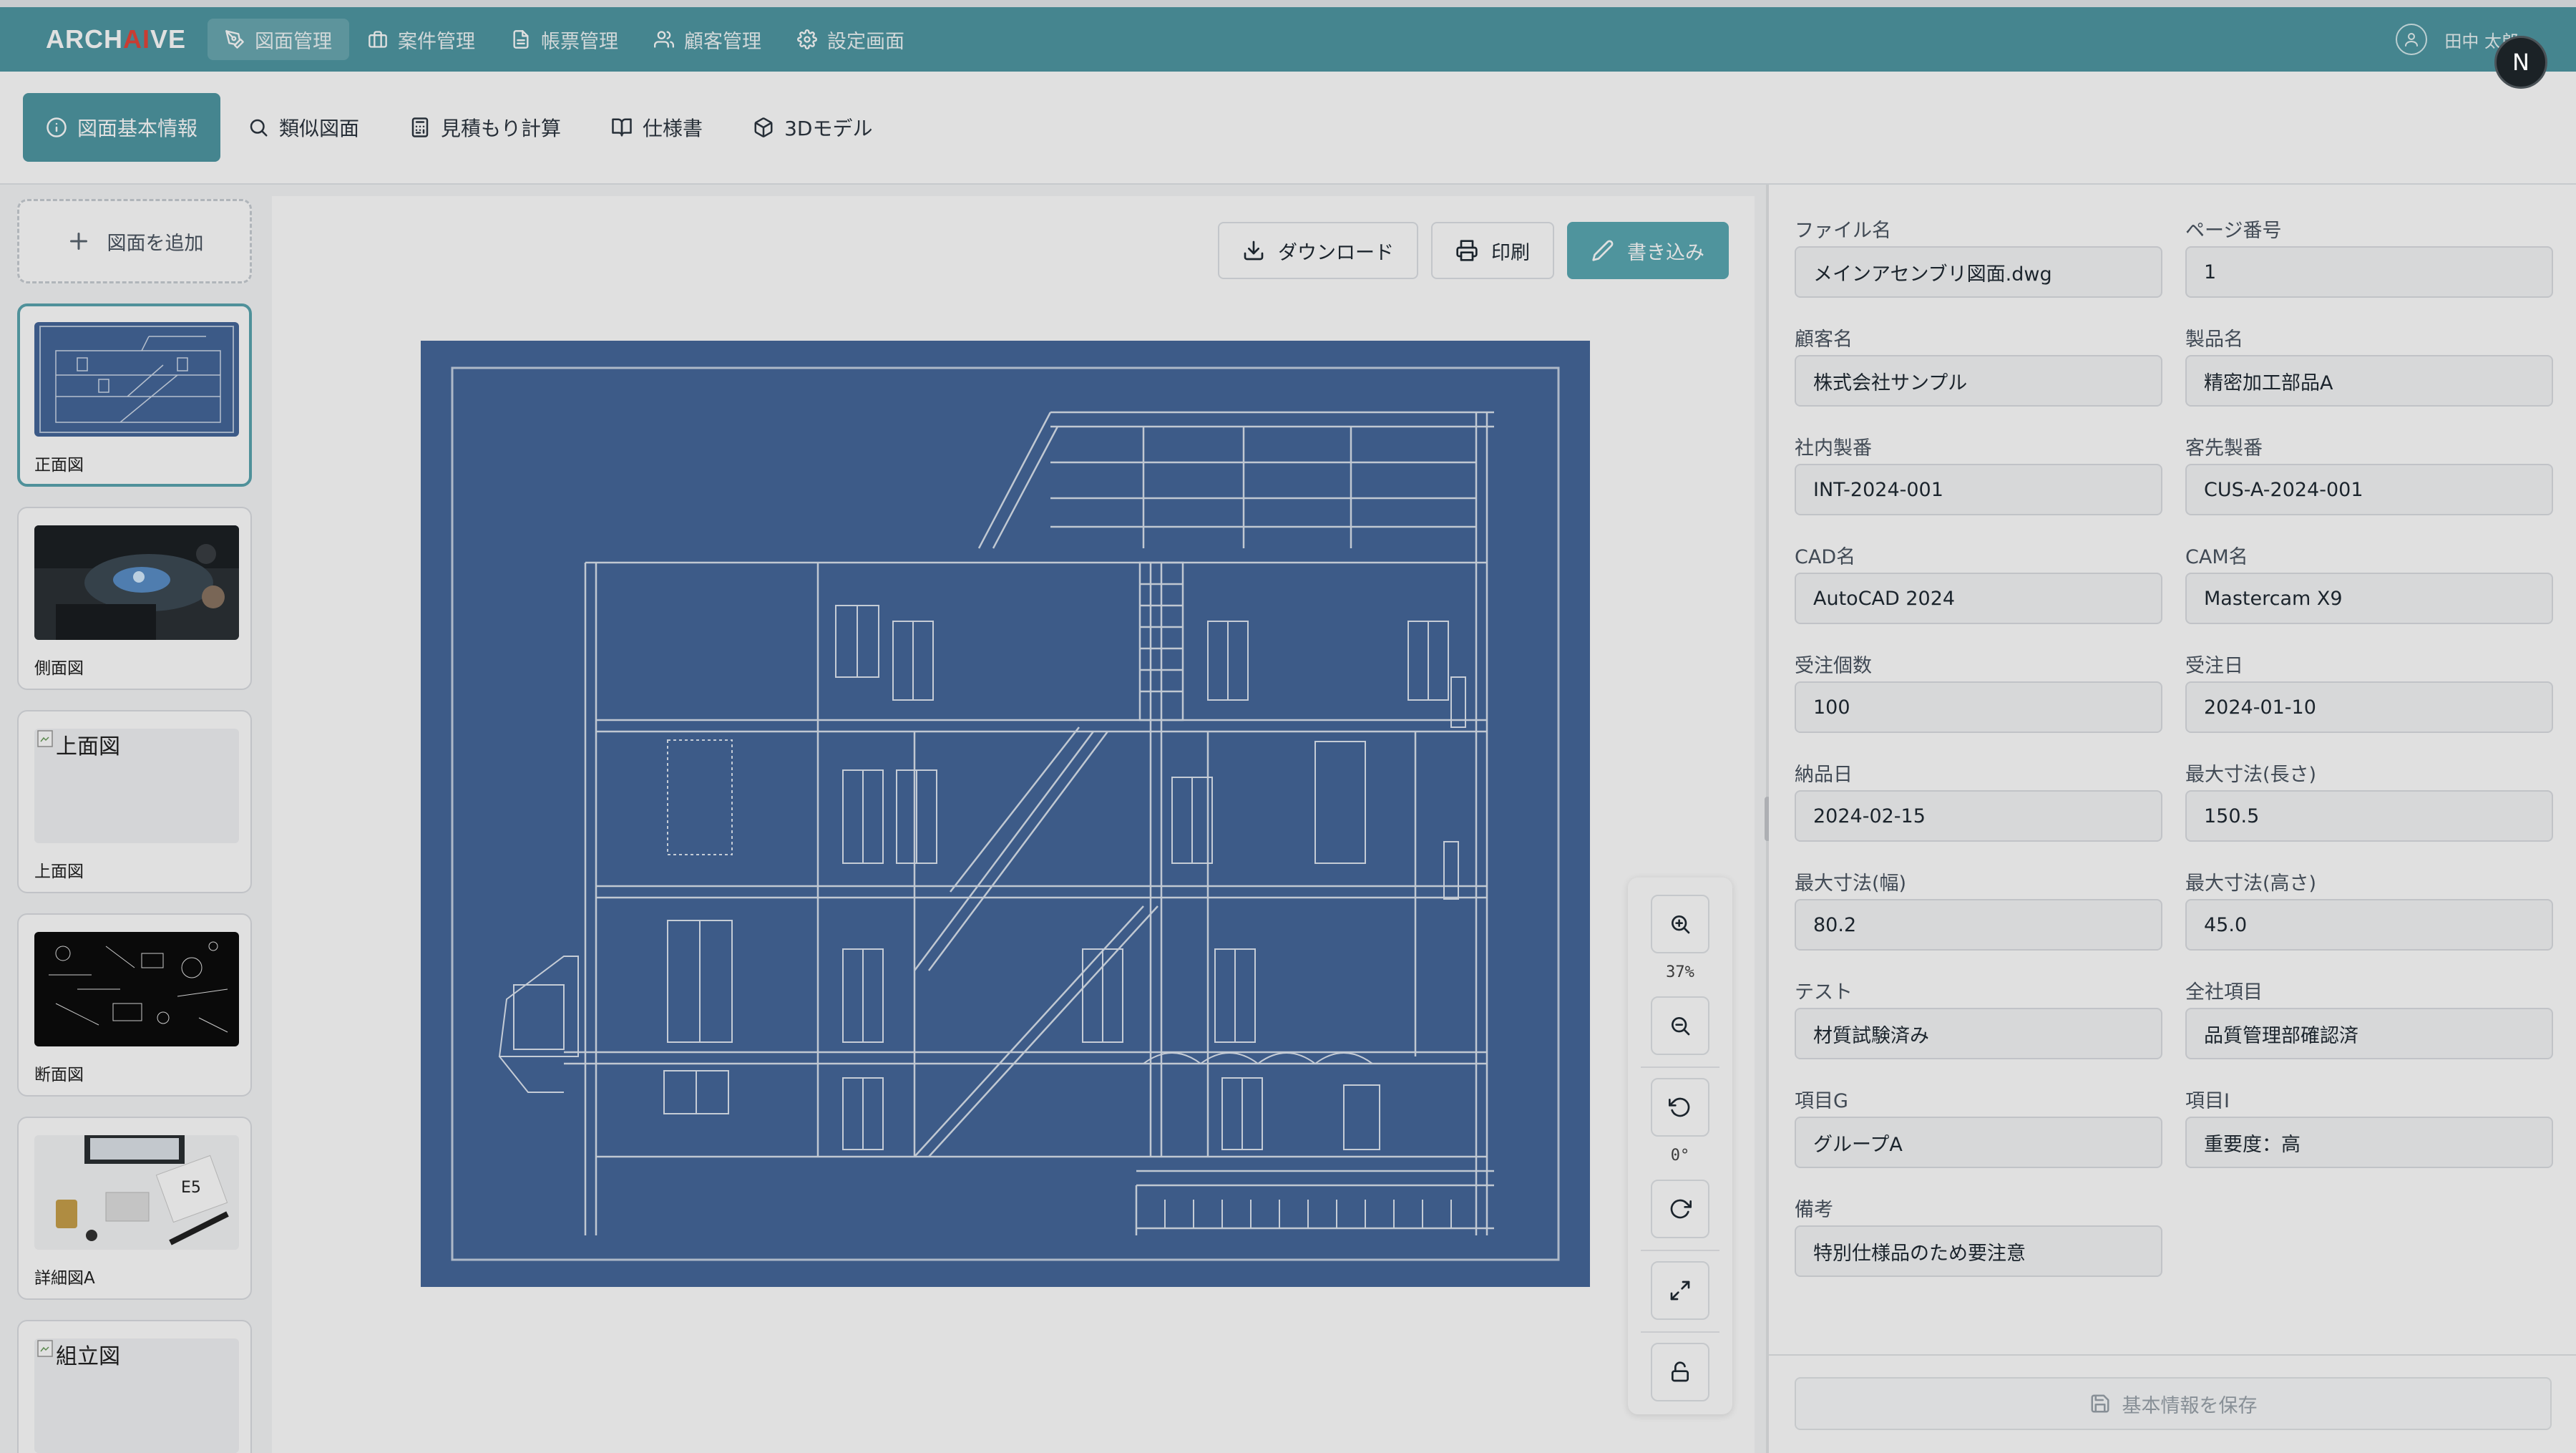 This screenshot has height=1453, width=2576. Describe the element at coordinates (1843, 231) in the screenshot. I see `field-label: ファイル名` at that location.